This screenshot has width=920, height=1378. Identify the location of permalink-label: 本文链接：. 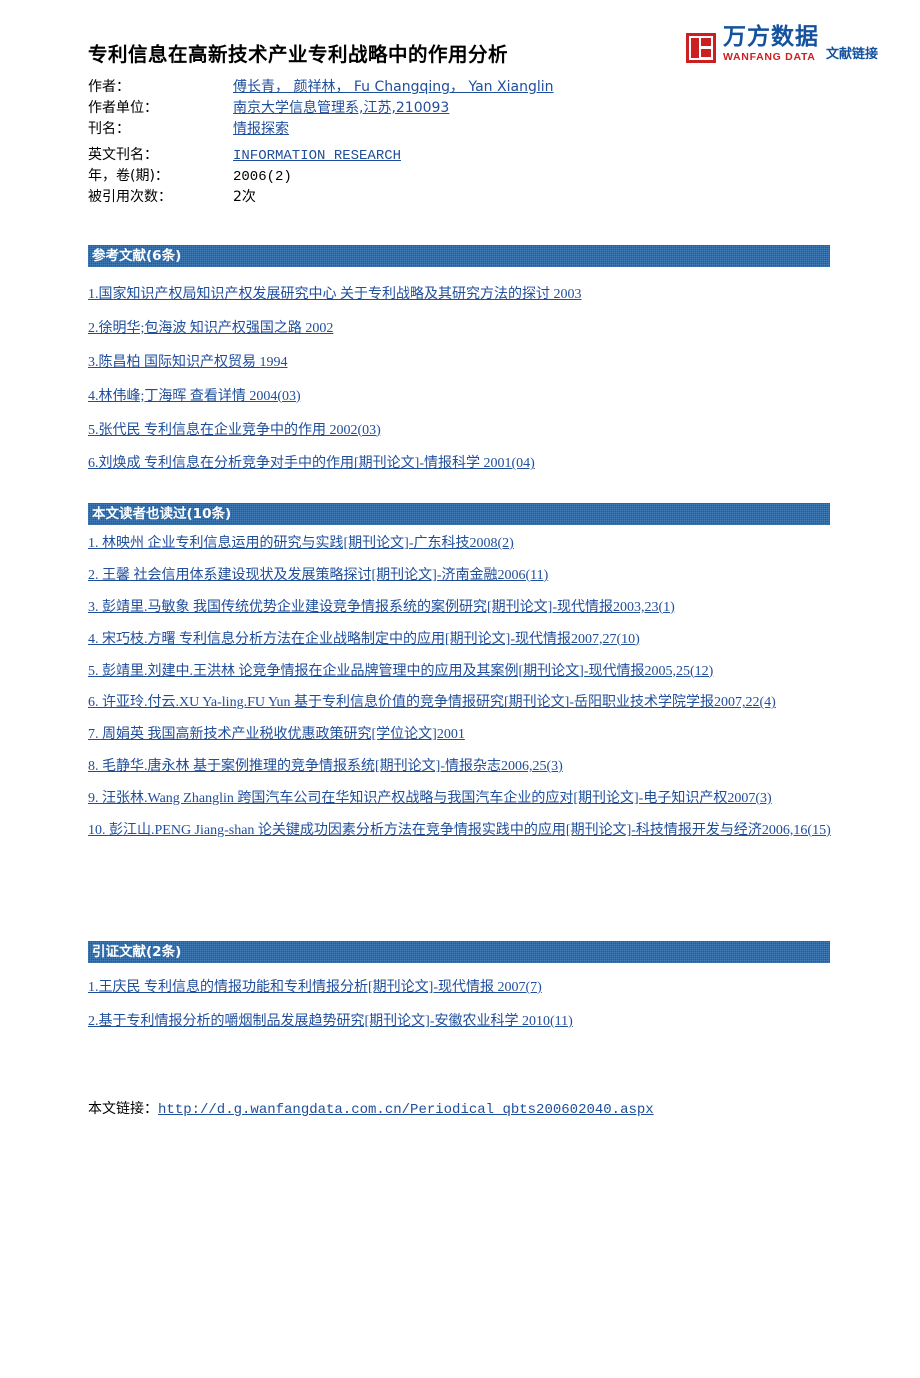
(123, 1109).